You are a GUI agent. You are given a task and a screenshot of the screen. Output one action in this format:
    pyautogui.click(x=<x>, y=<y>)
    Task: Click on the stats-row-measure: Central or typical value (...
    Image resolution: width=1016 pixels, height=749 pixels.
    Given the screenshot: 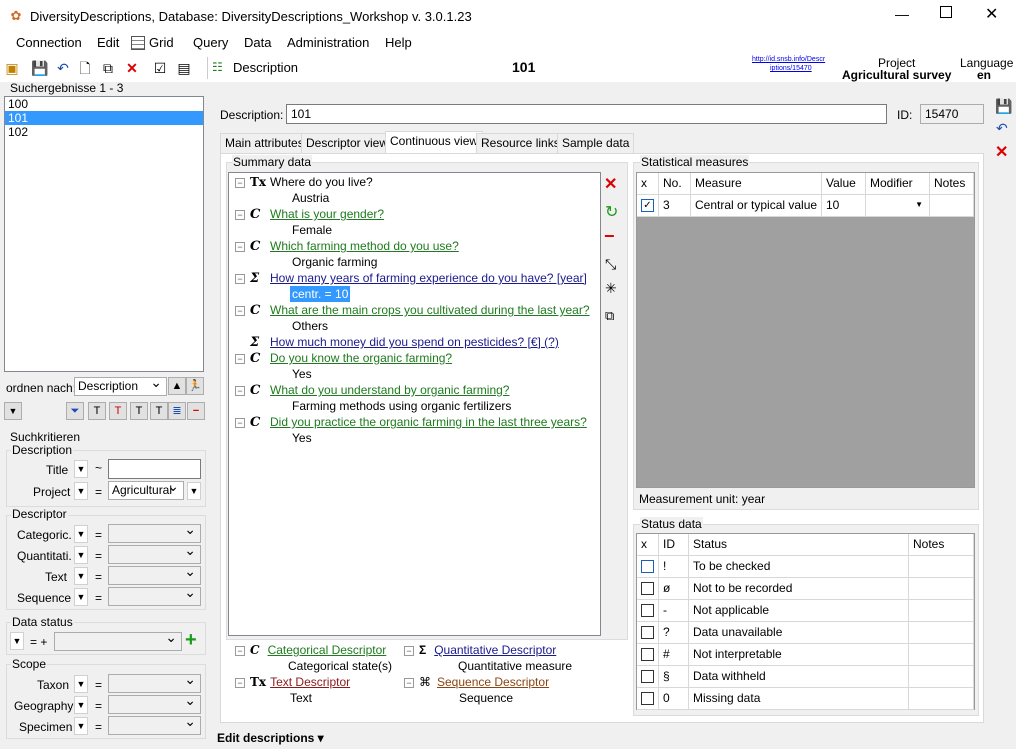 What is the action you would take?
    pyautogui.click(x=756, y=206)
    